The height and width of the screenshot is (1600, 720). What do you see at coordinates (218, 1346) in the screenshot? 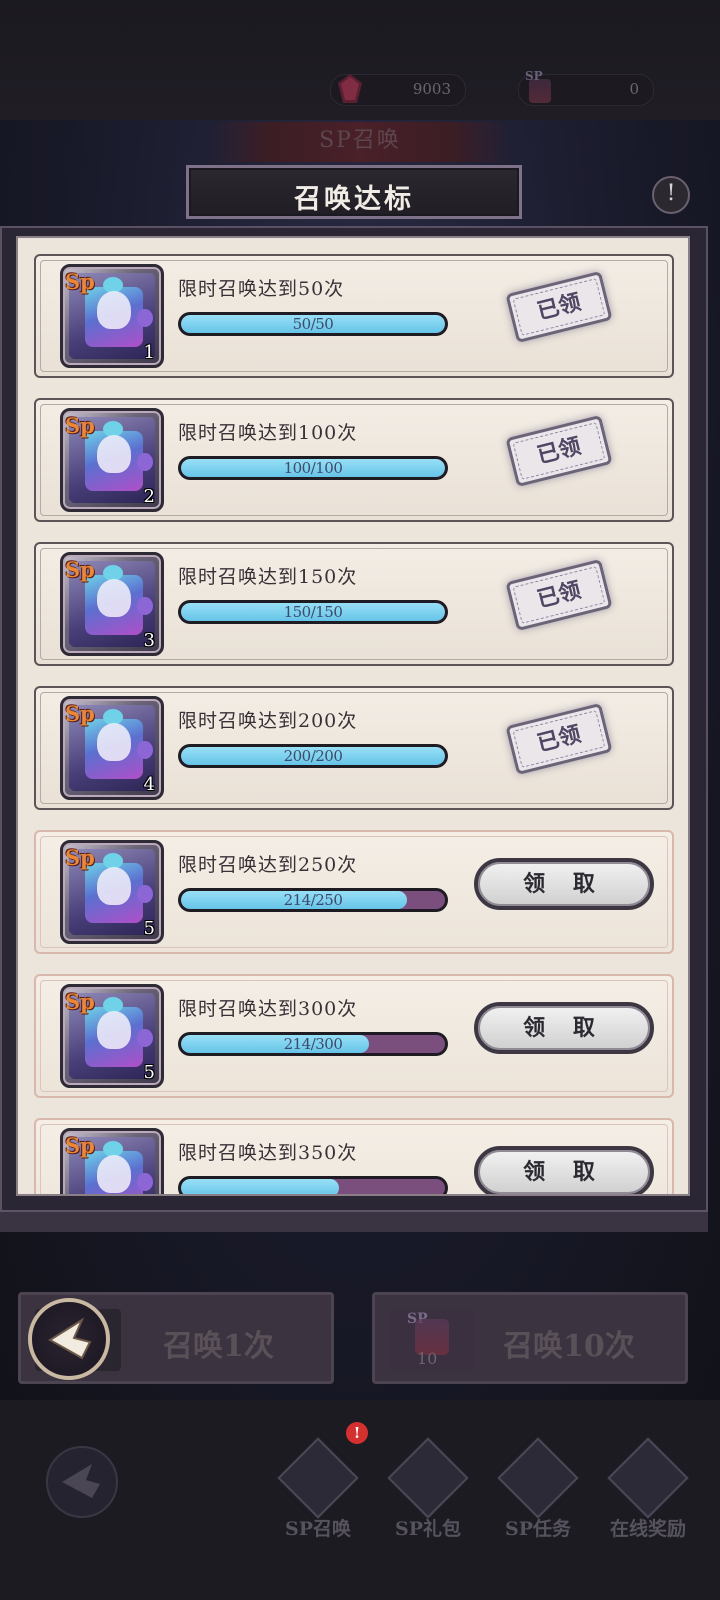
I see `summon-one-label: 召唤1次` at bounding box center [218, 1346].